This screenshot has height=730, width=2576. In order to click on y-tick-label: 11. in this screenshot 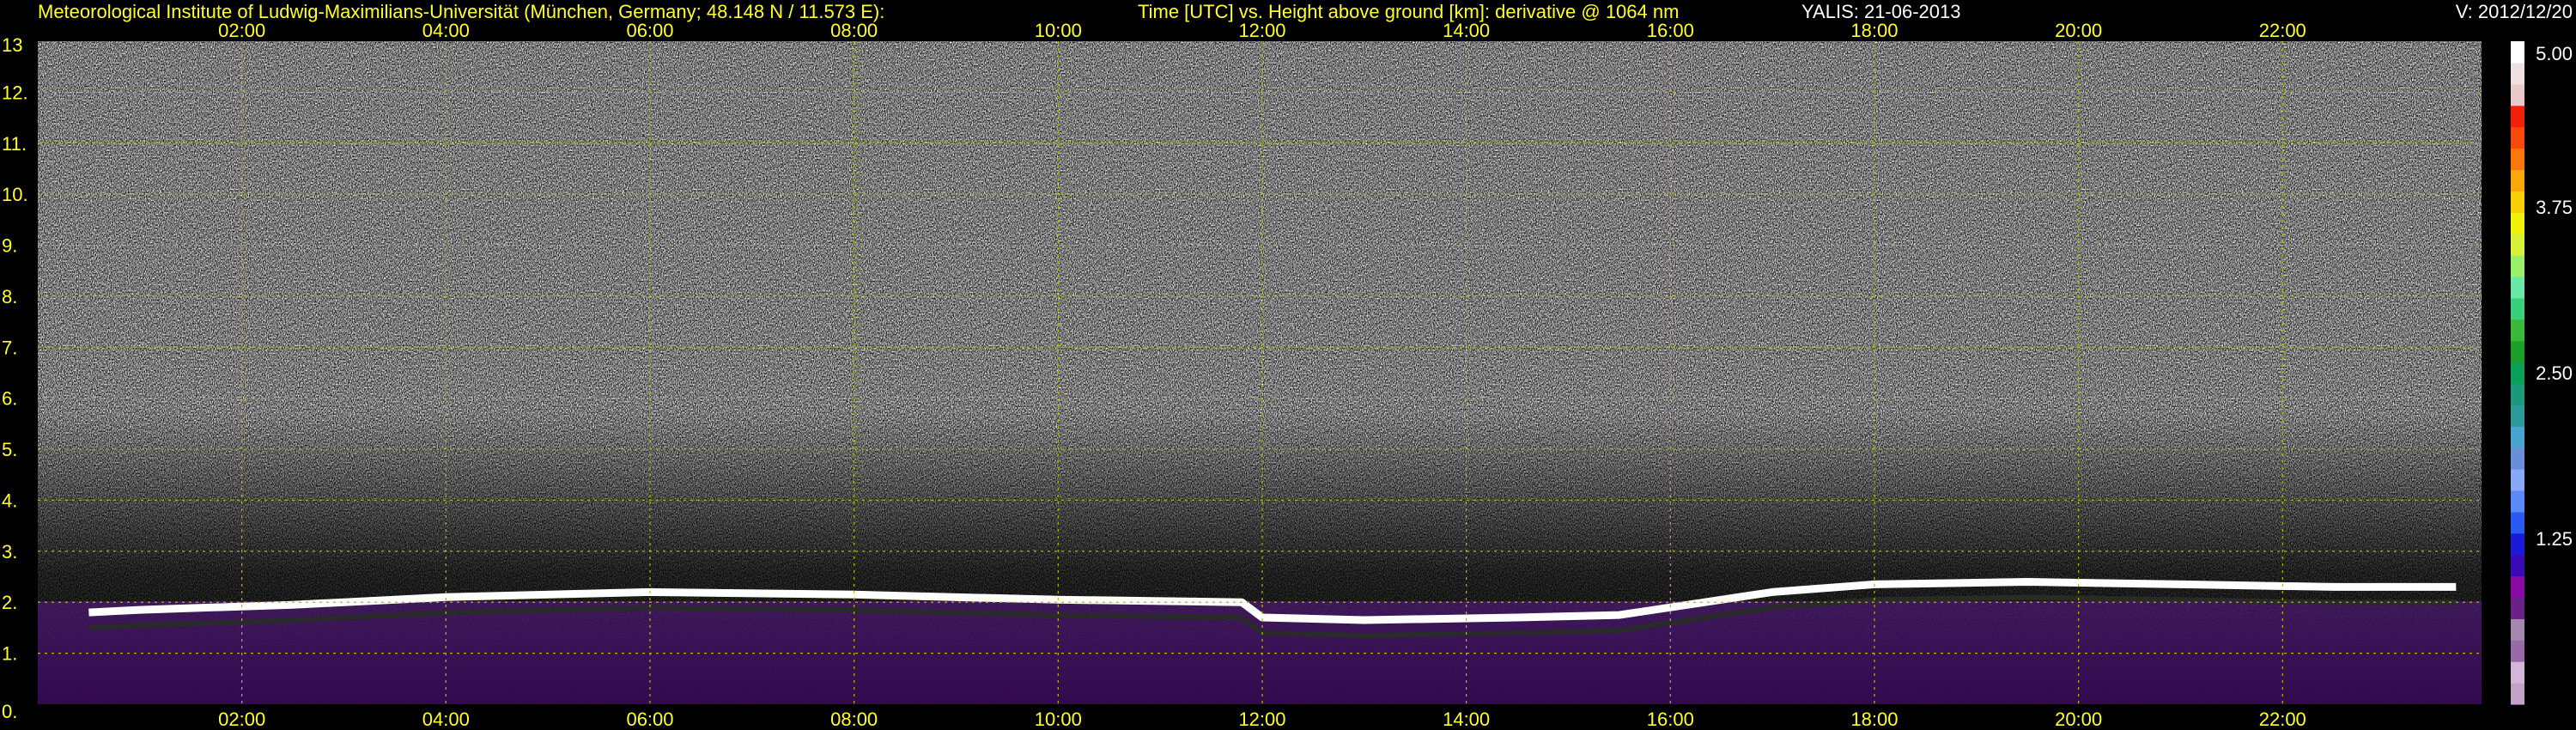, I will do `click(15, 144)`.